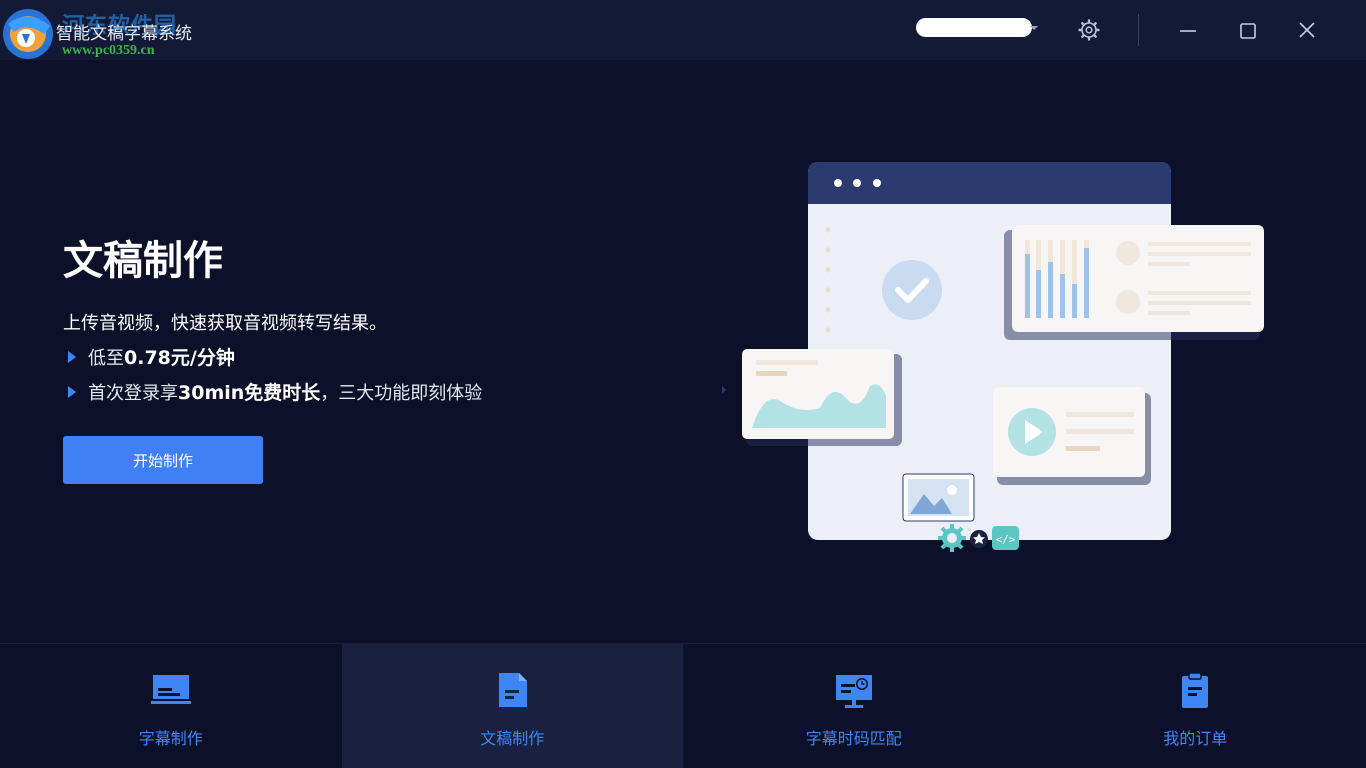 Image resolution: width=1366 pixels, height=768 pixels. I want to click on bullet-highlight: 30min免费时长, so click(249, 393).